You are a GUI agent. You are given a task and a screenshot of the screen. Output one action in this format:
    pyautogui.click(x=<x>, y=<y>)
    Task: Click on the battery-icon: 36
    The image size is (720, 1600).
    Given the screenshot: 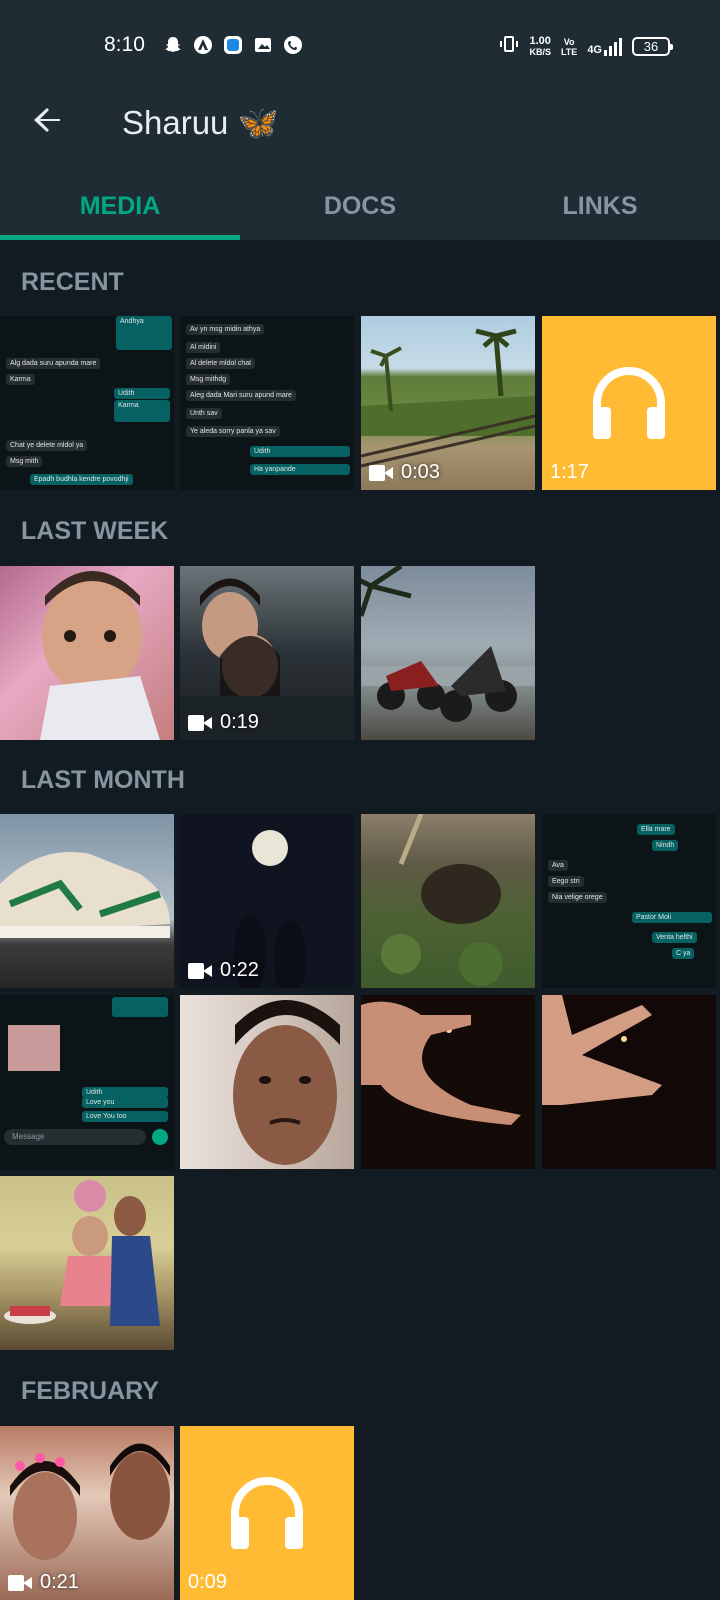 What is the action you would take?
    pyautogui.click(x=652, y=46)
    